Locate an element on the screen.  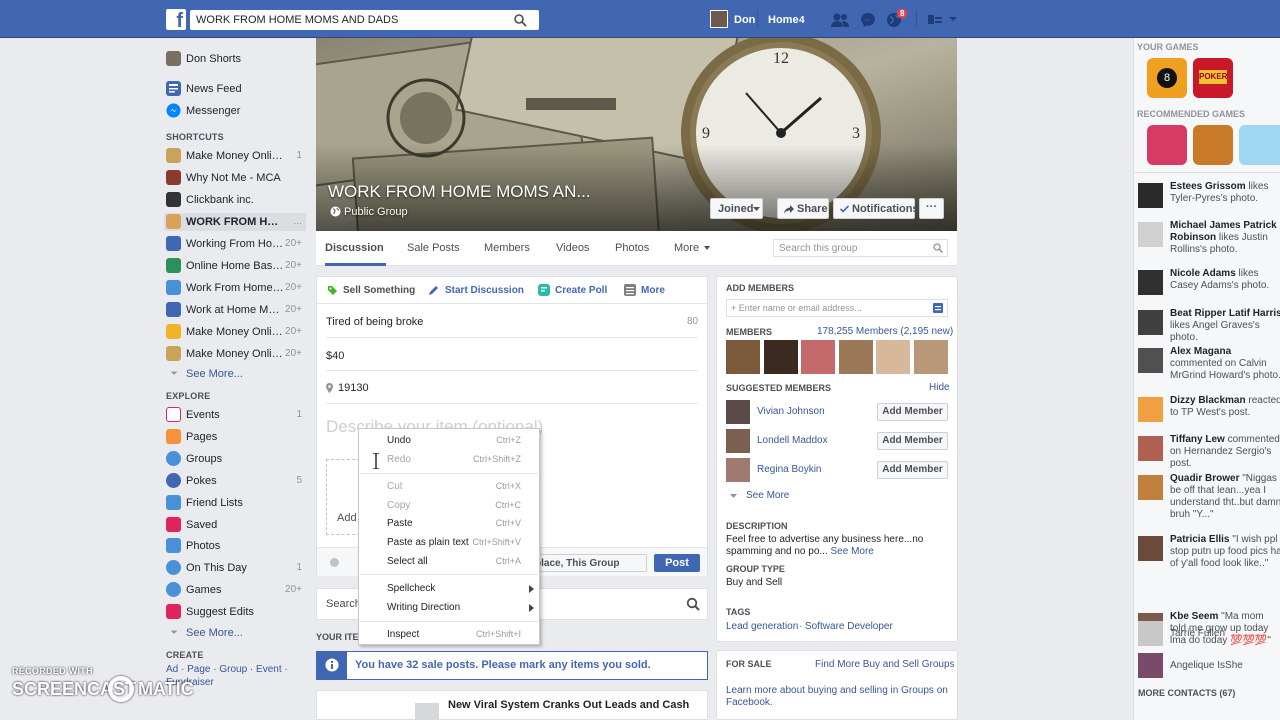
tab-photos: Photos is located at coordinates (632, 248).